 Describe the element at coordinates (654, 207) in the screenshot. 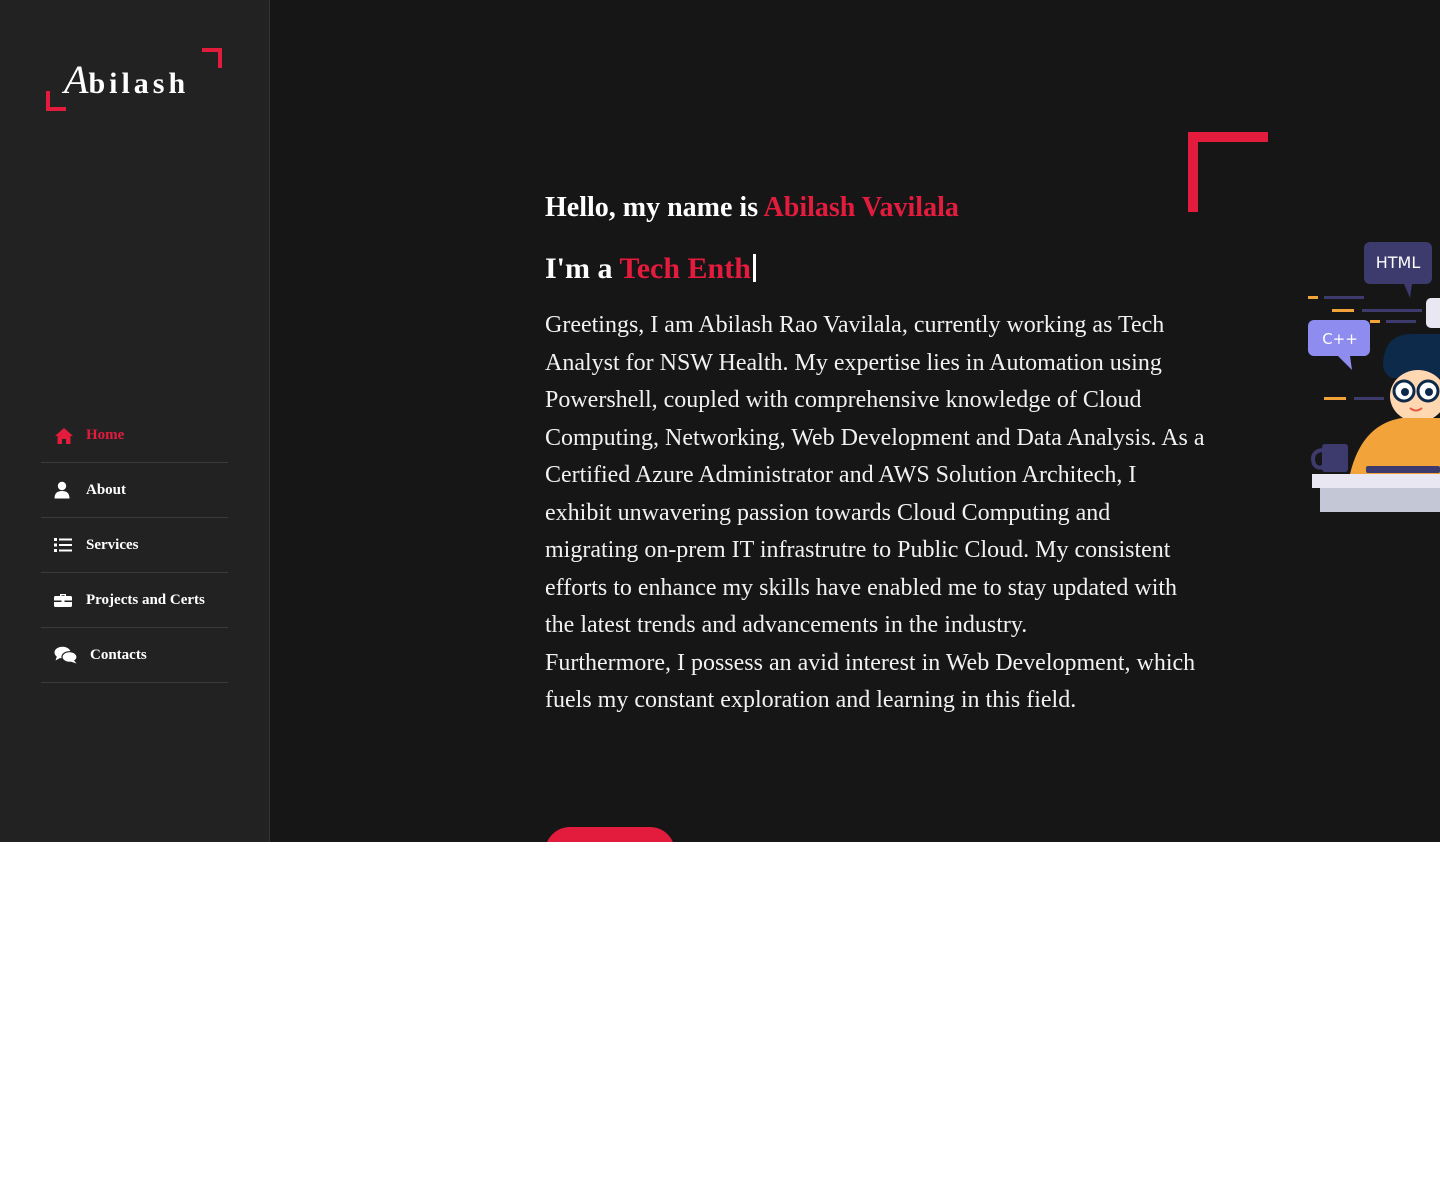

I see `greeting-prefix: Hello, my name is` at that location.